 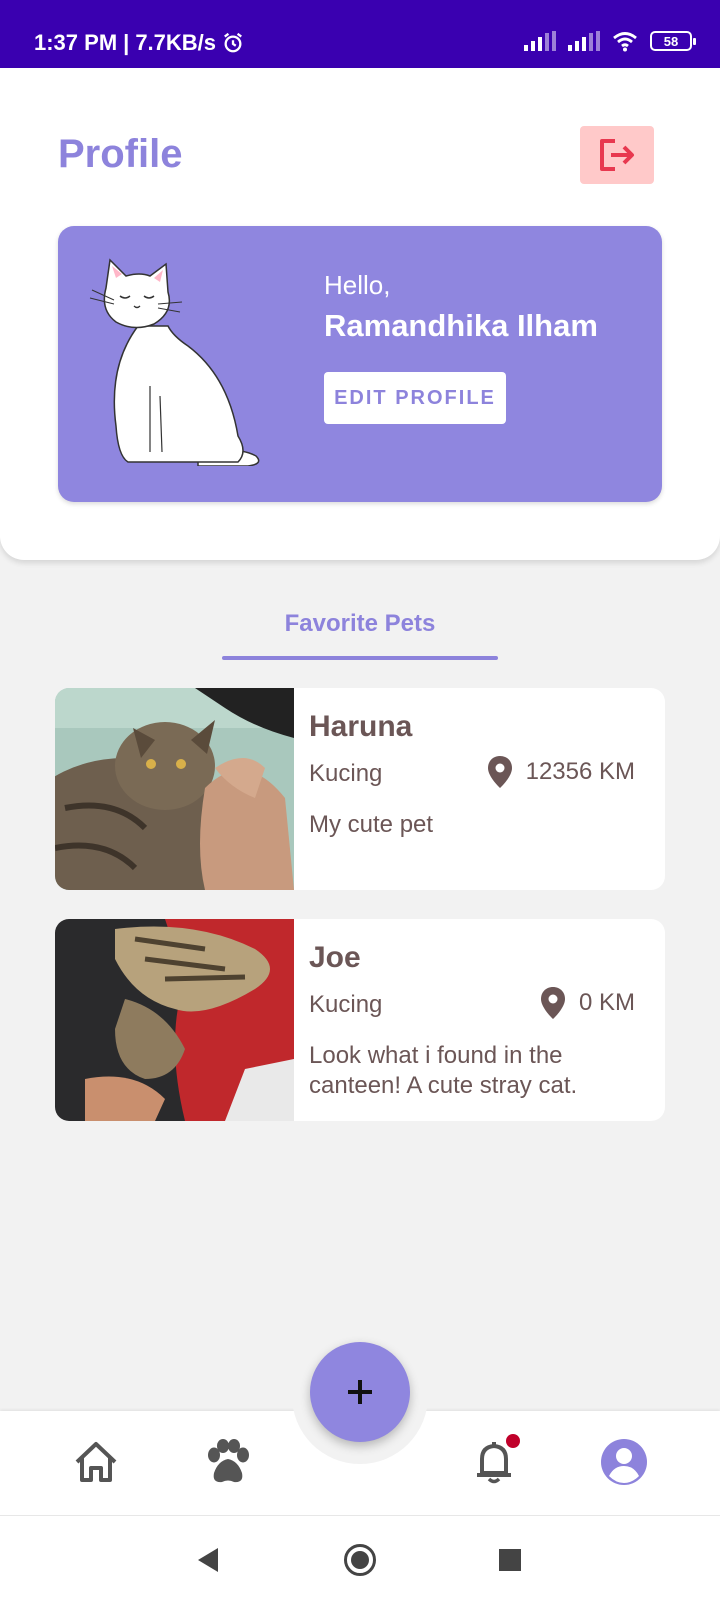 I want to click on greeting-card: Hello, Ramandhika Ilham EDIT PROFILE, so click(x=360, y=364).